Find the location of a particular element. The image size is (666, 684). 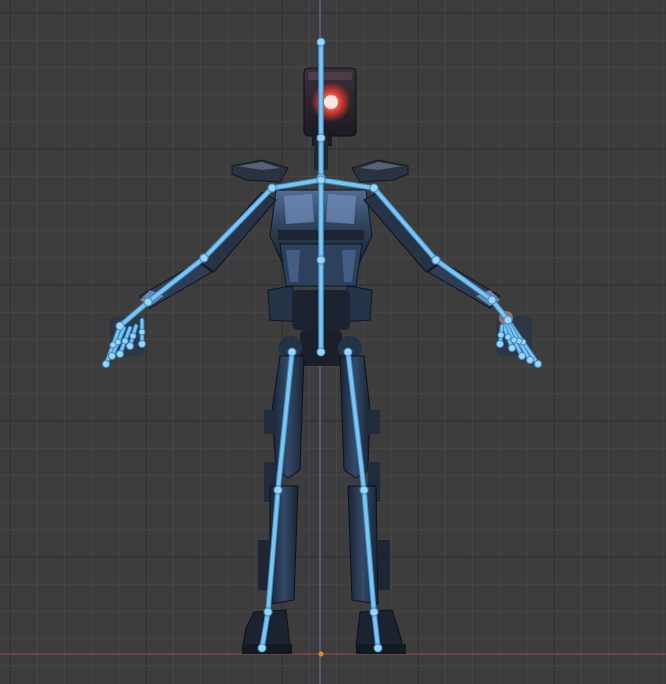

joint-finger-left-4-tip is located at coordinates (142, 344).